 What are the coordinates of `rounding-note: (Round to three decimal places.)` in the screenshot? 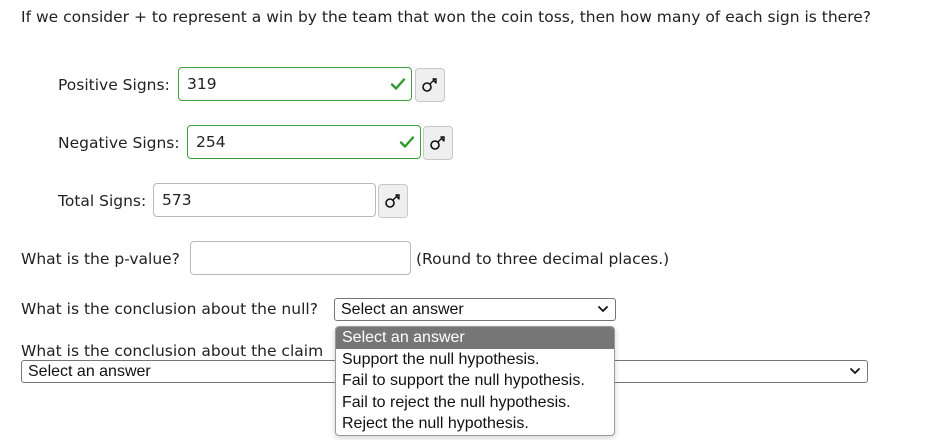 It's located at (543, 259).